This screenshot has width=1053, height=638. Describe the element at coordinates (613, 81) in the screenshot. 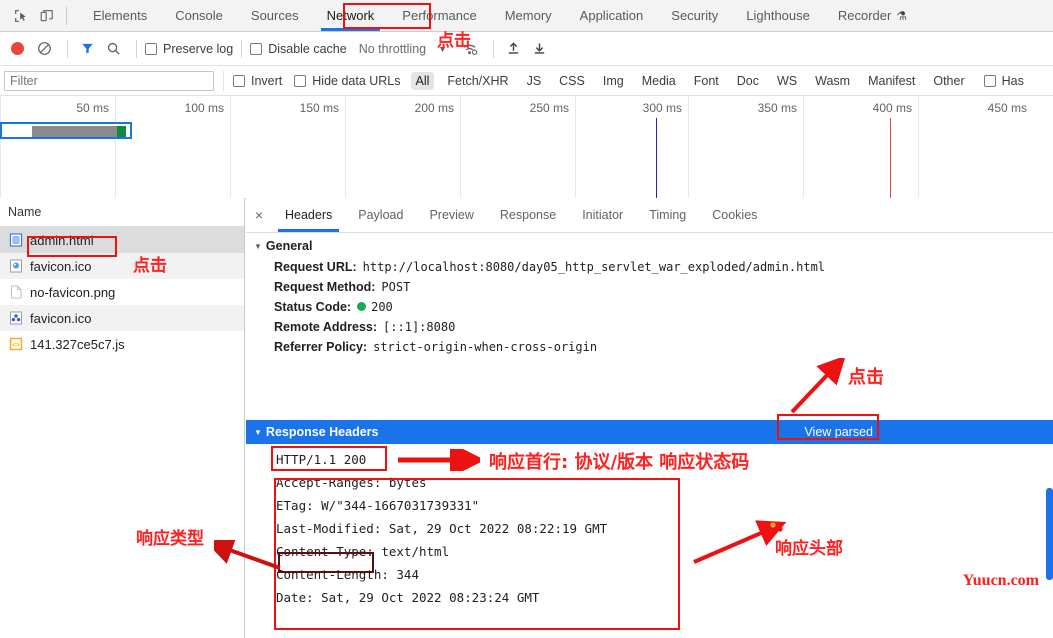

I see `filter-type-img: Img` at that location.